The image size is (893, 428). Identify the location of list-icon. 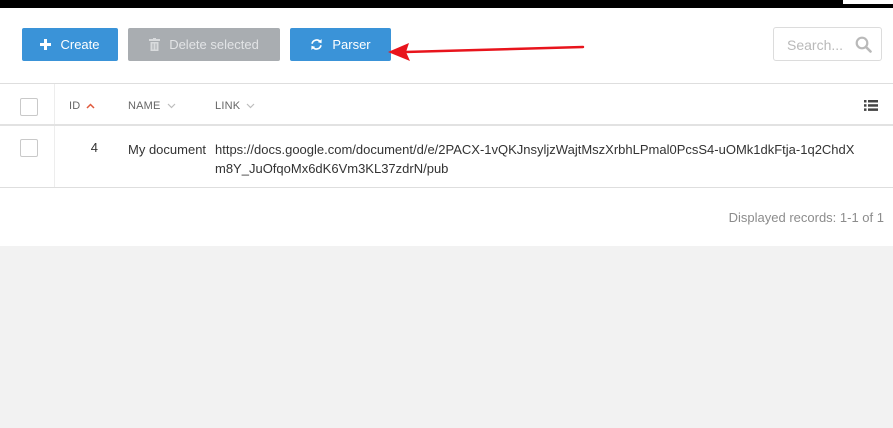
(871, 107).